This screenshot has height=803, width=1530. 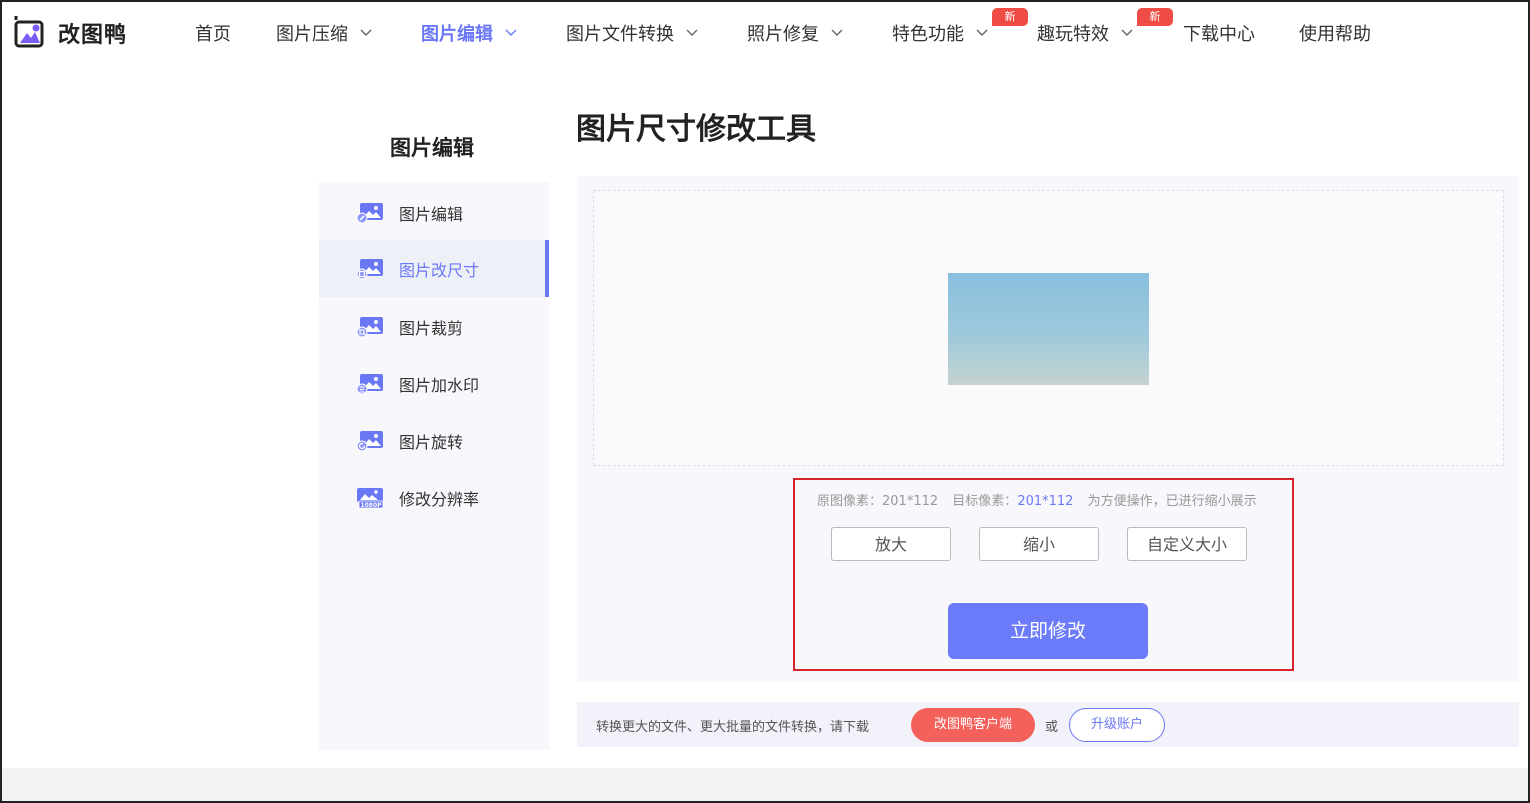 I want to click on nav-label: 图片压缩, so click(x=312, y=34).